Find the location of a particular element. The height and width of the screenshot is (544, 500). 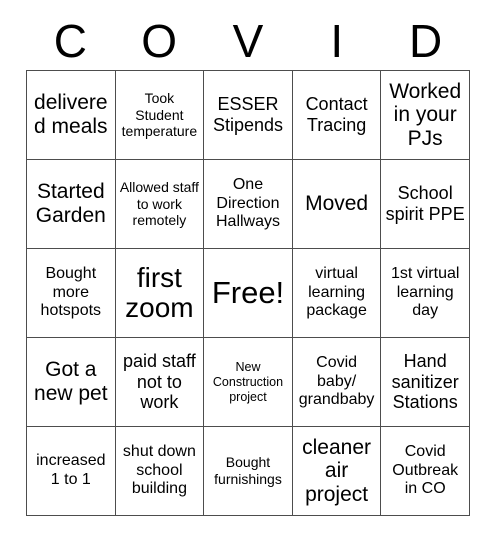

bingo-cell: 1st virtual learning day is located at coordinates (425, 293).